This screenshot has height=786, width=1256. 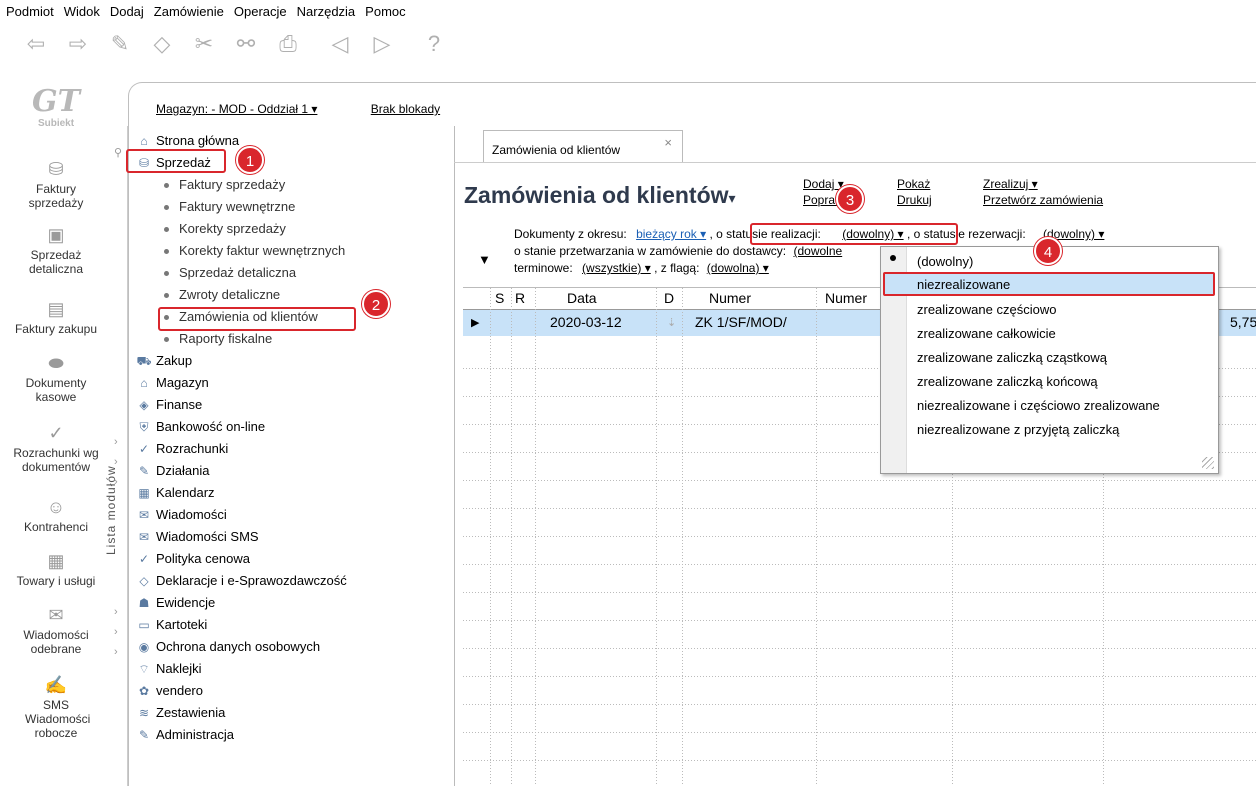 I want to click on dropdown-option: zrealizowane zaliczką końcową, so click(x=1007, y=382).